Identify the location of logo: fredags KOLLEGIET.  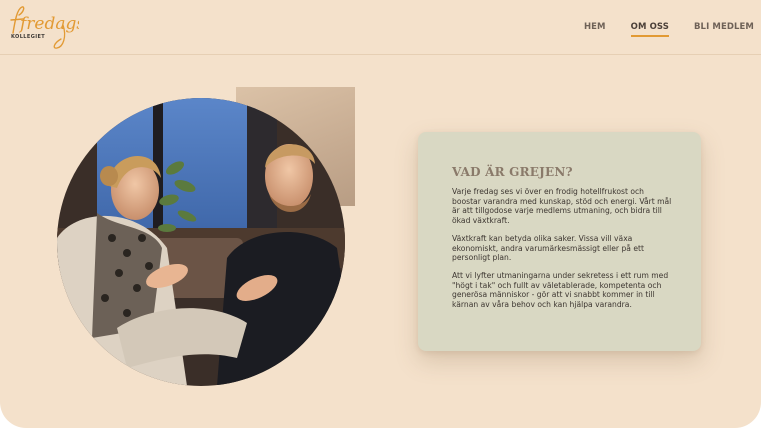
(43, 27).